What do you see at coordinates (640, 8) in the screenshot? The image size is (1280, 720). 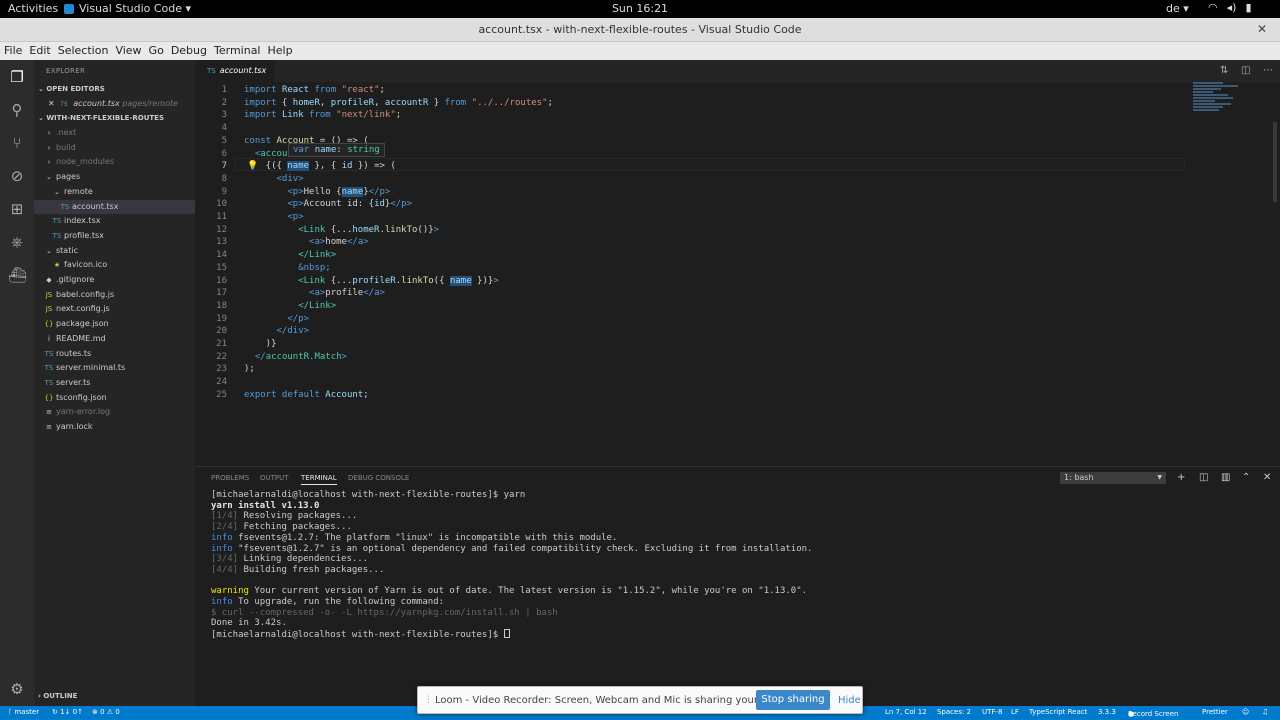 I see `clock: Sun 16:21` at bounding box center [640, 8].